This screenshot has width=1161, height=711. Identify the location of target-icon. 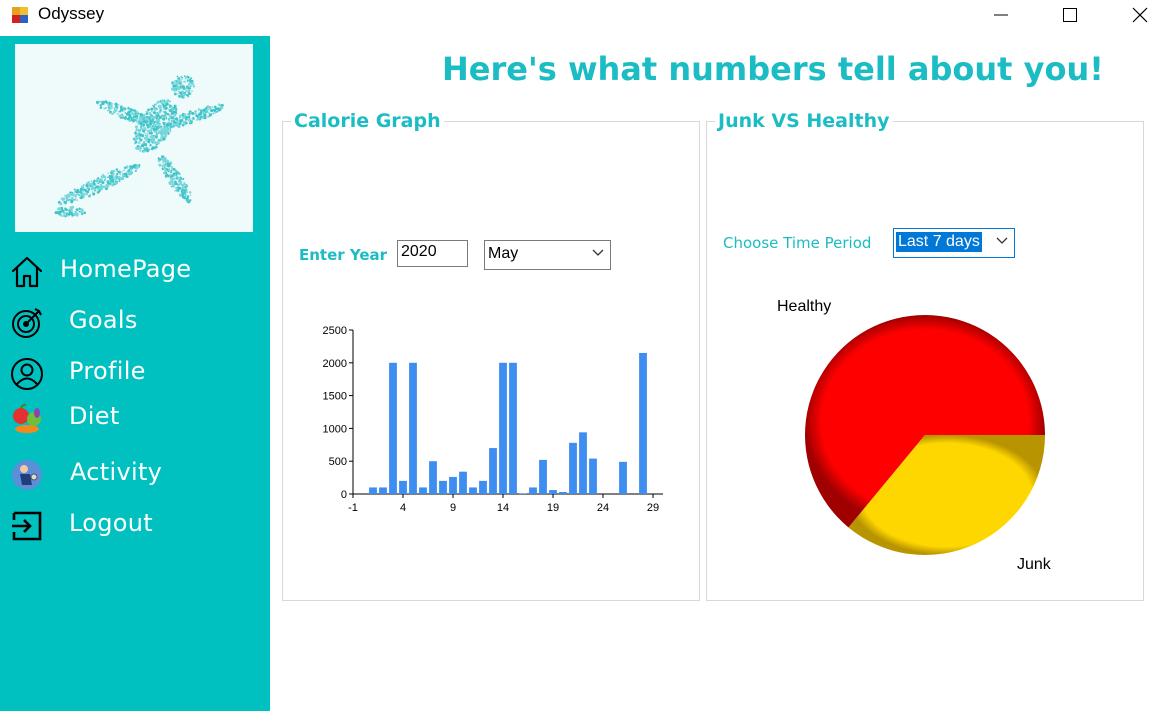
(27, 323).